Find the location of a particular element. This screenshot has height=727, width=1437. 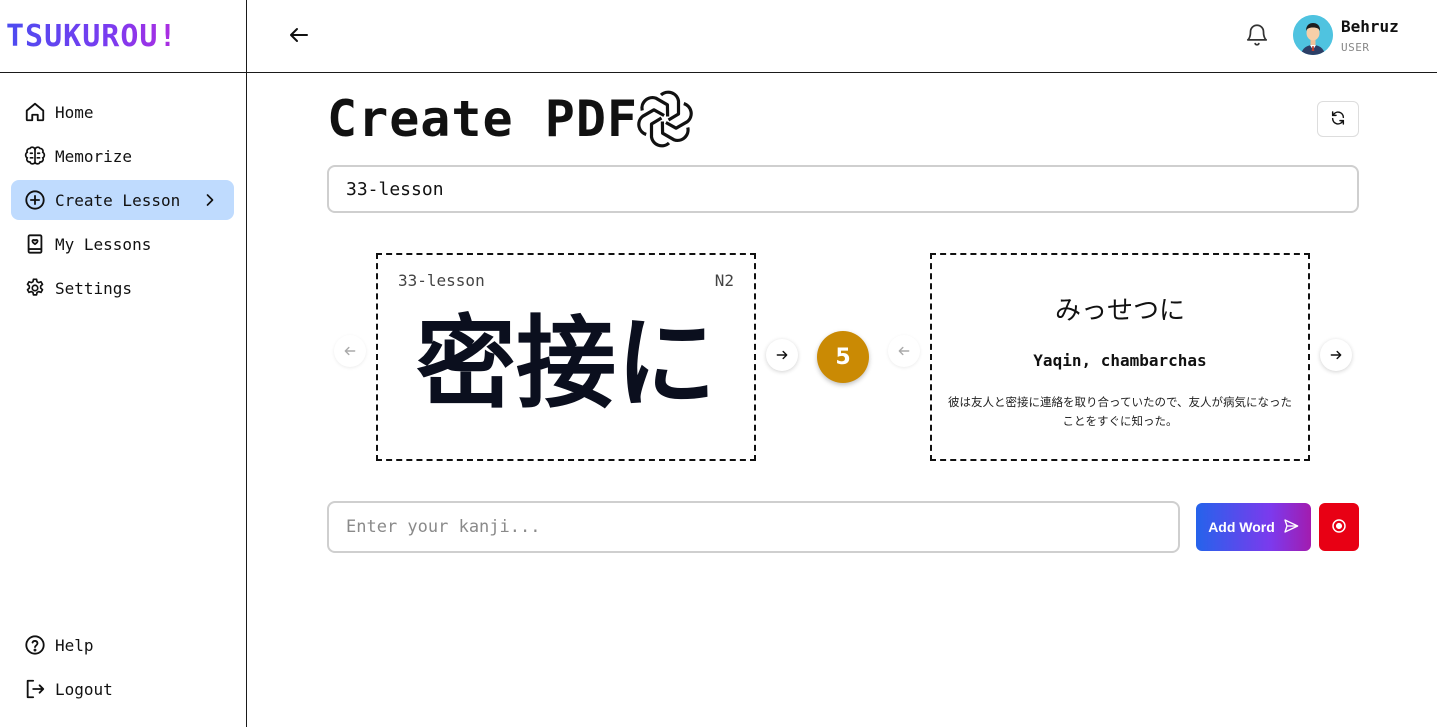

next-back-button is located at coordinates (1336, 355).